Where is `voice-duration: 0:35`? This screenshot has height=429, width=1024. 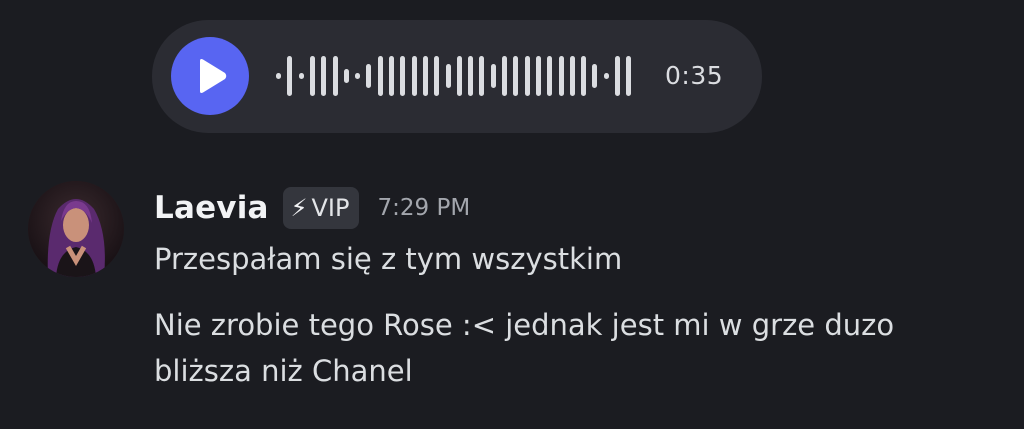 voice-duration: 0:35 is located at coordinates (694, 75).